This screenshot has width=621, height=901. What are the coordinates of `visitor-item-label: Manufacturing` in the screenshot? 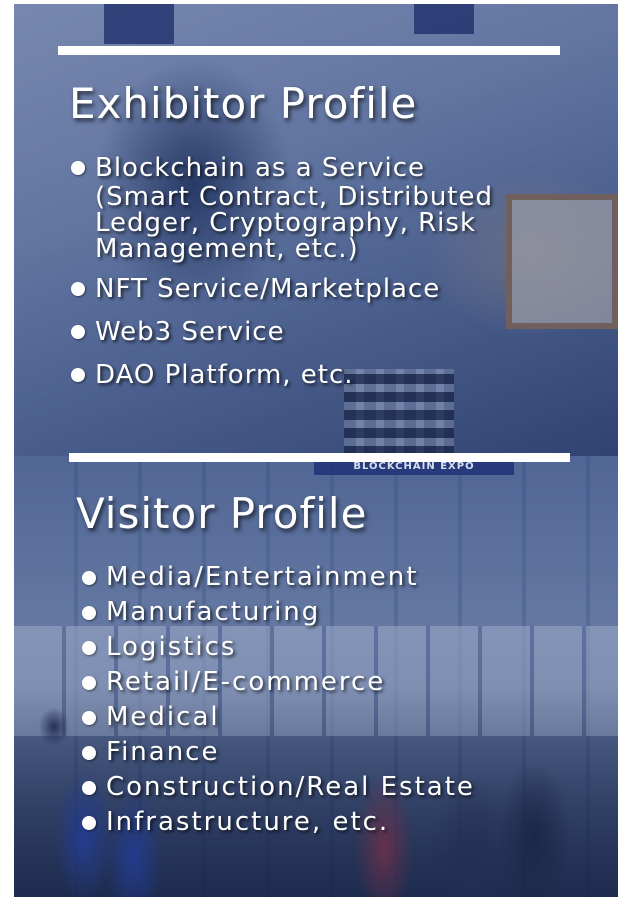 It's located at (213, 612).